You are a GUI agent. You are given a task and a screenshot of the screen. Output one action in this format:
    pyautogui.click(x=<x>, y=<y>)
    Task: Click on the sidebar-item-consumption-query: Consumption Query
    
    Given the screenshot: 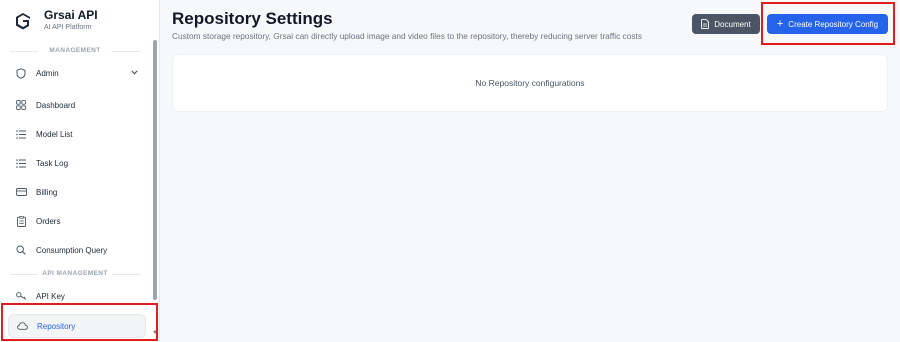 What is the action you would take?
    pyautogui.click(x=77, y=250)
    